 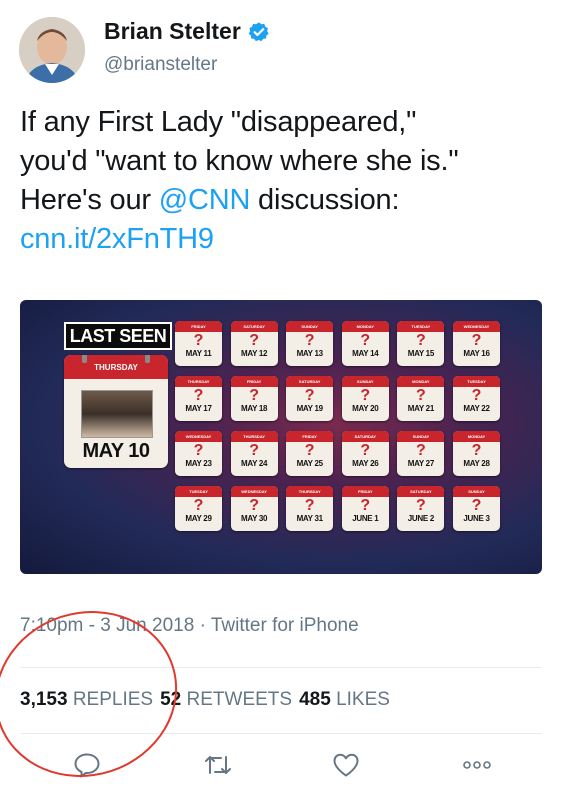 I want to click on big-calendar-day: THURSDAY, so click(x=116, y=367).